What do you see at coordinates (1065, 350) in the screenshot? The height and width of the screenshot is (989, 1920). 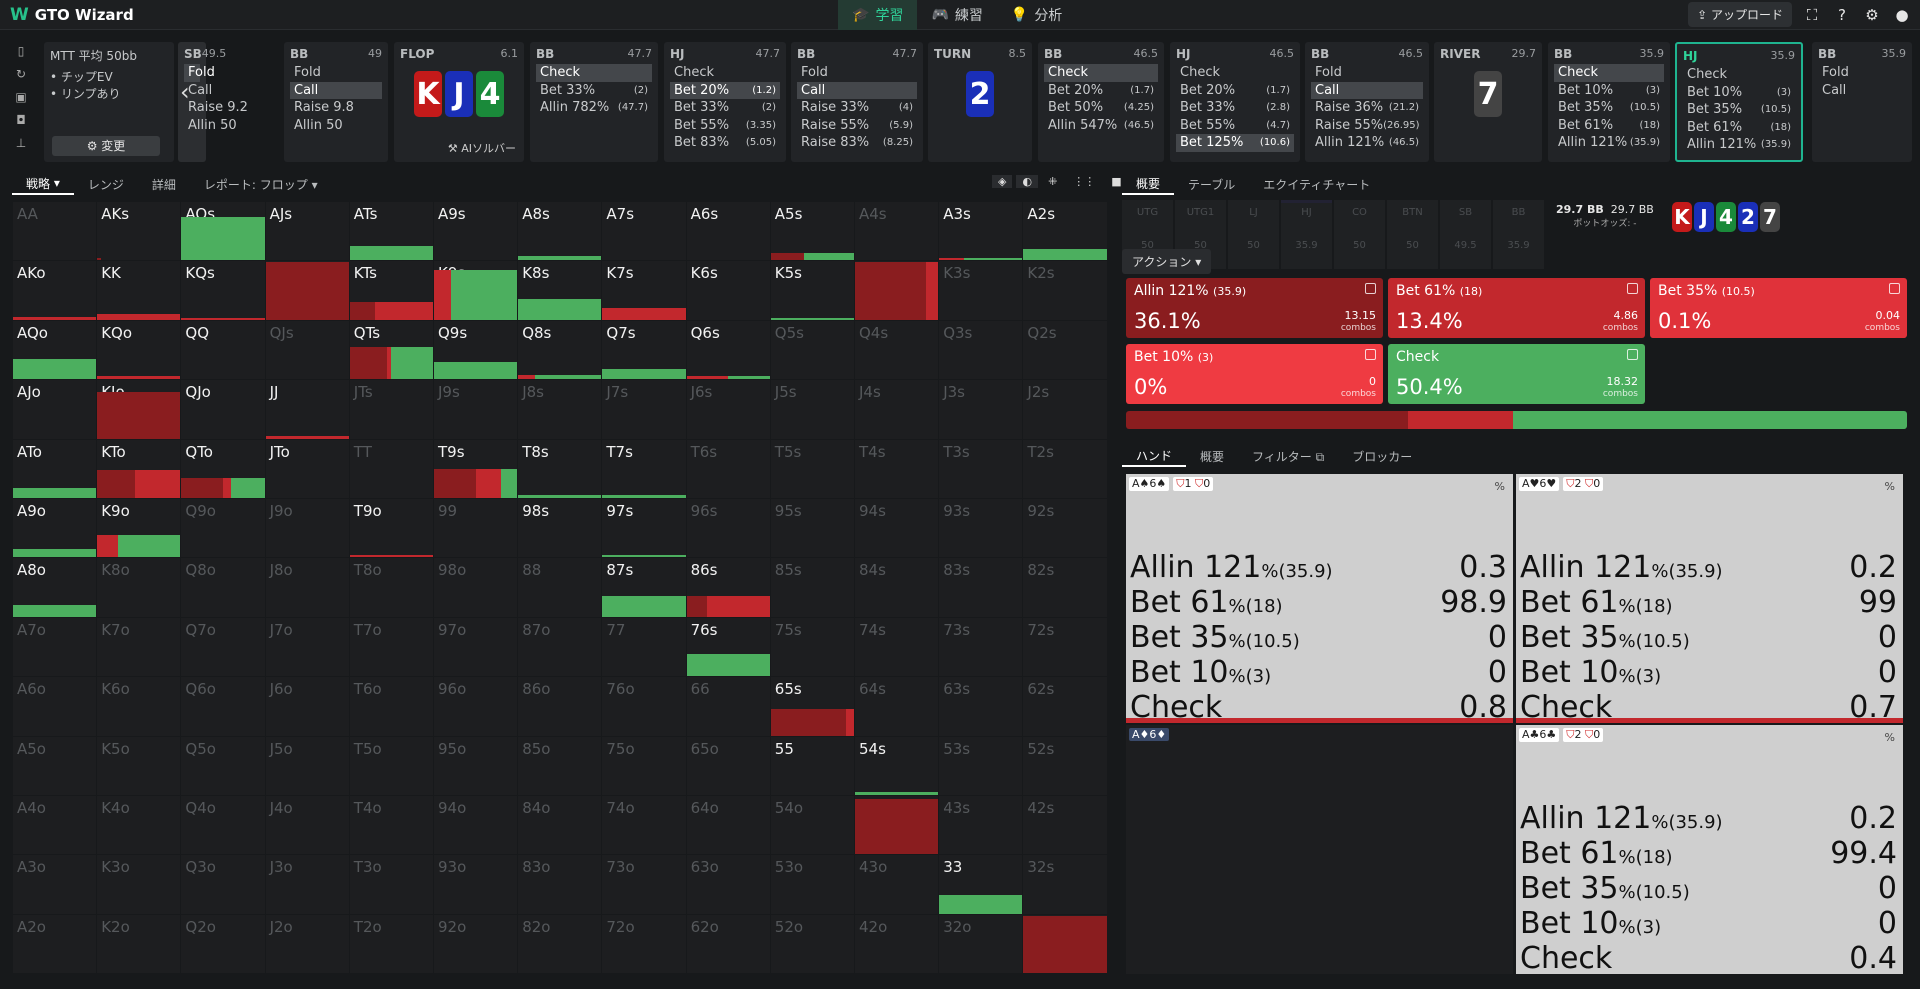 I see `hand-cell: Q2s` at bounding box center [1065, 350].